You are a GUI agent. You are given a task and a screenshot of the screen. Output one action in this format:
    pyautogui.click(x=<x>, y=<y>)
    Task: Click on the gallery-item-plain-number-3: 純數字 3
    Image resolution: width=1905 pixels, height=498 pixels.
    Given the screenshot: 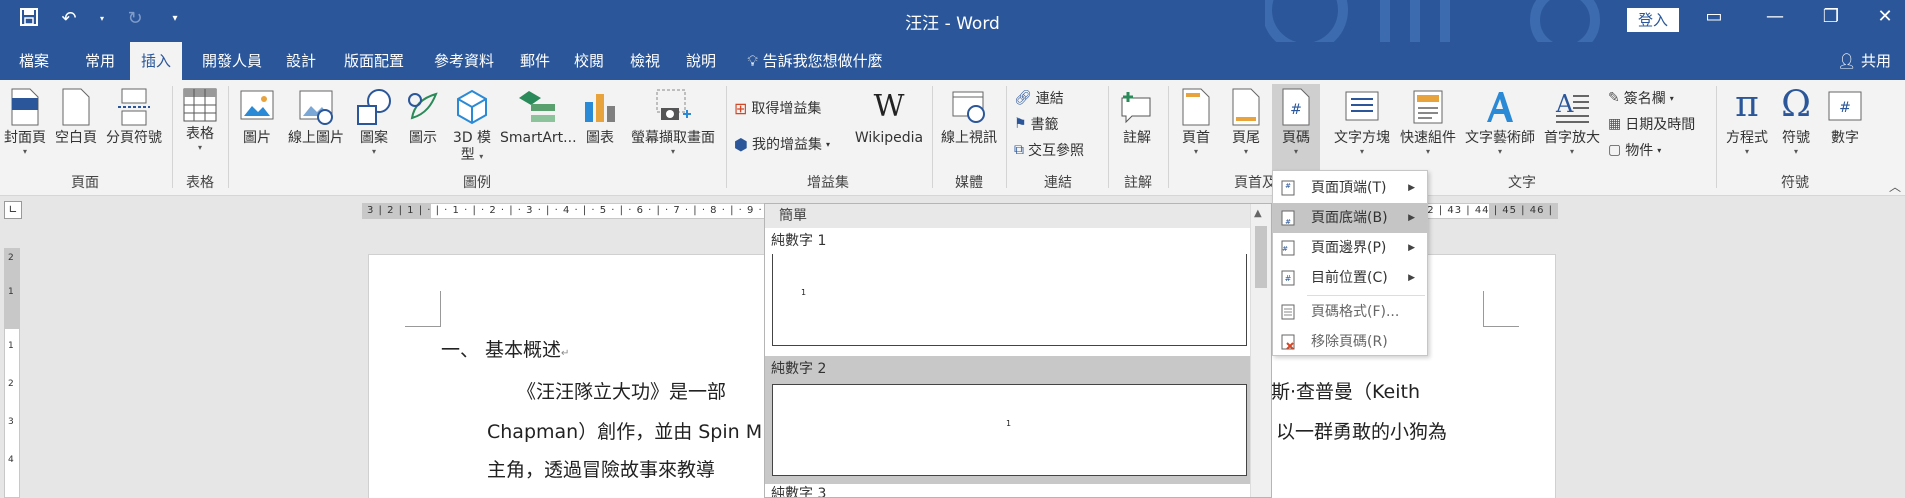 What is the action you would take?
    pyautogui.click(x=1008, y=490)
    